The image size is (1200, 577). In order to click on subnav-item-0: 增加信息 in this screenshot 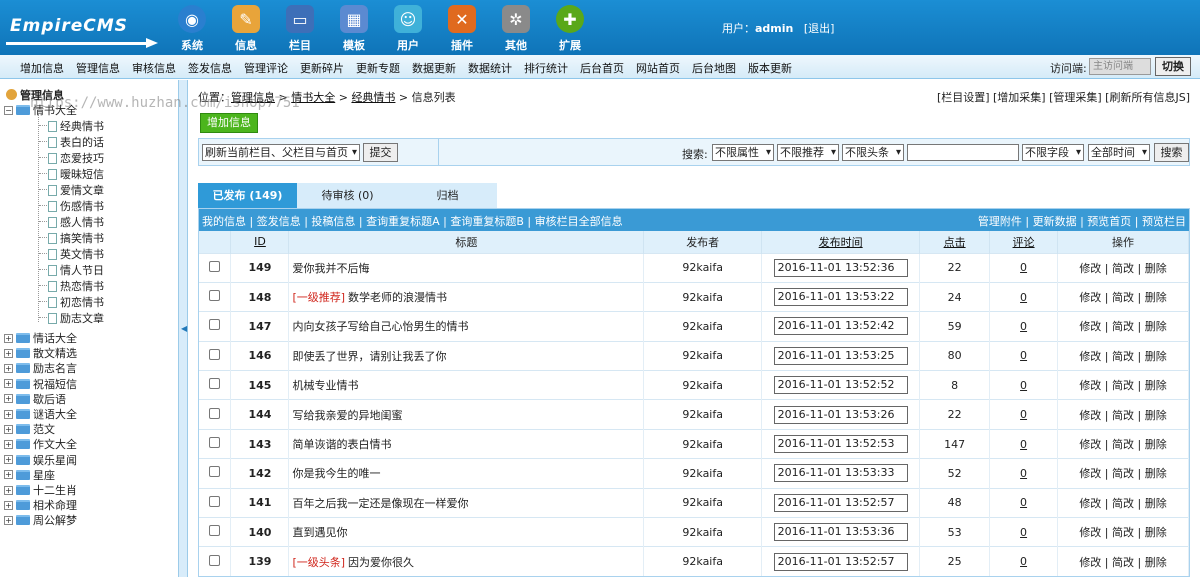, I will do `click(42, 68)`.